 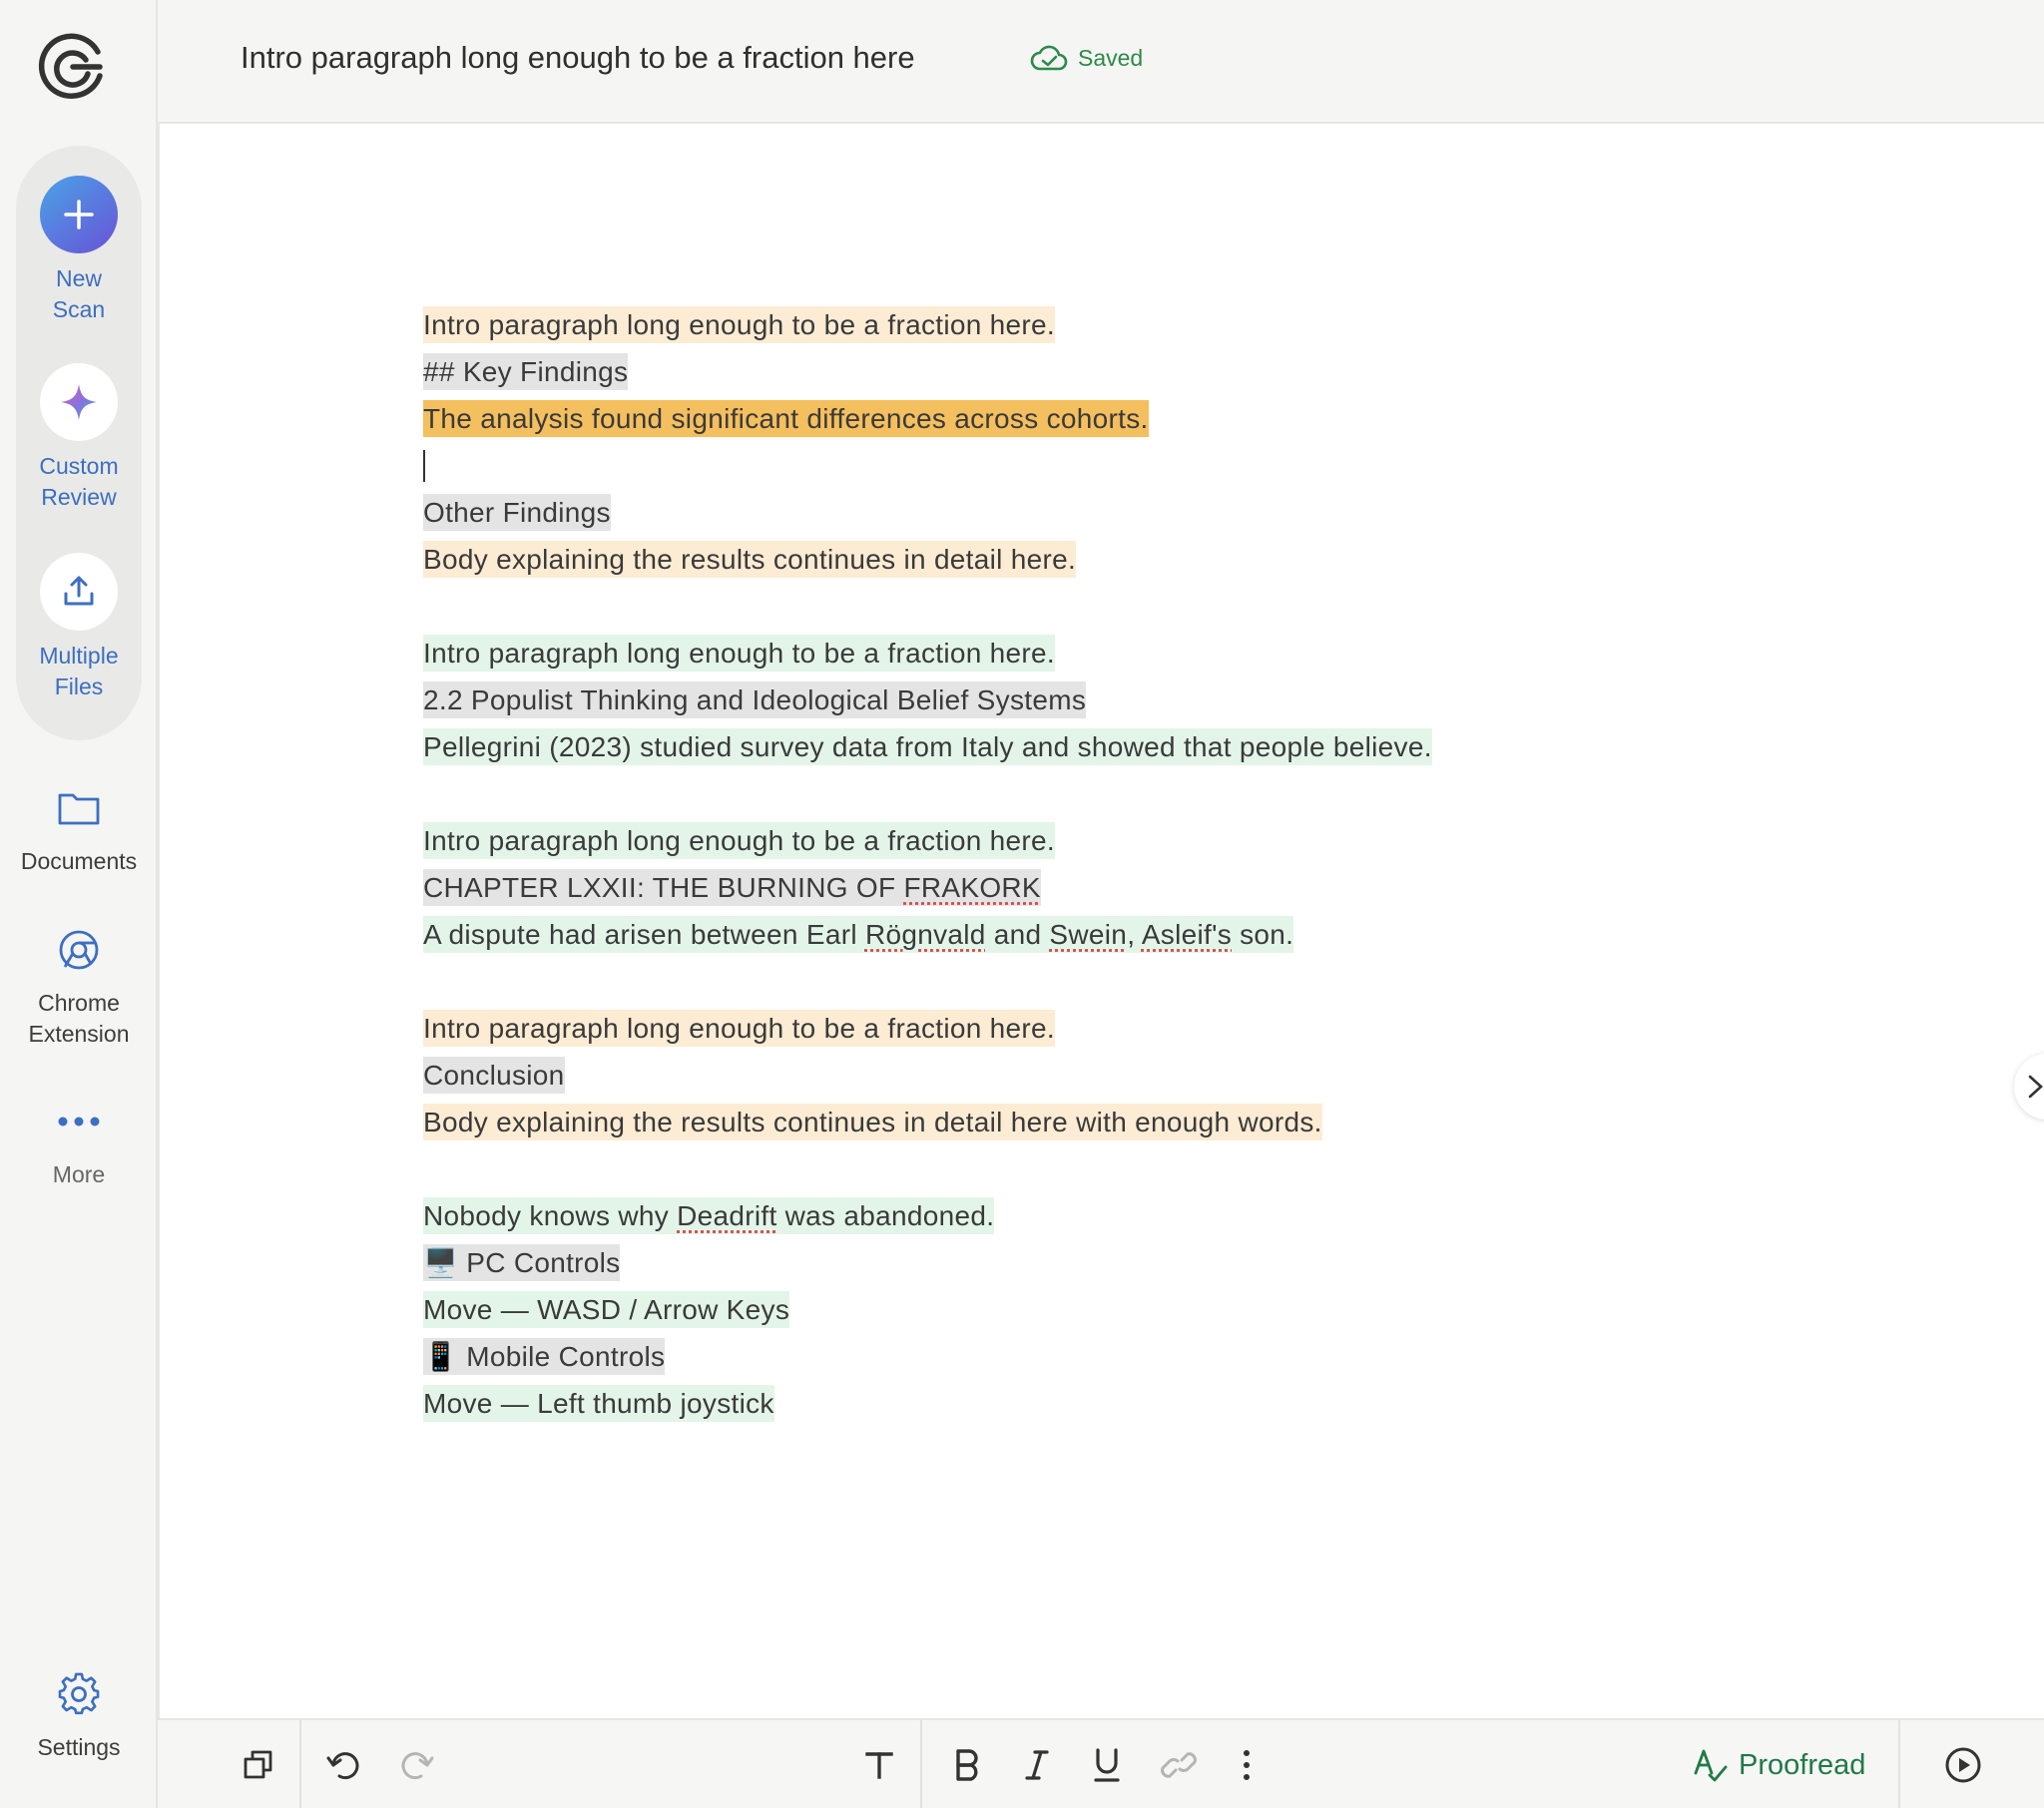 I want to click on sparkle-icon, so click(x=79, y=402).